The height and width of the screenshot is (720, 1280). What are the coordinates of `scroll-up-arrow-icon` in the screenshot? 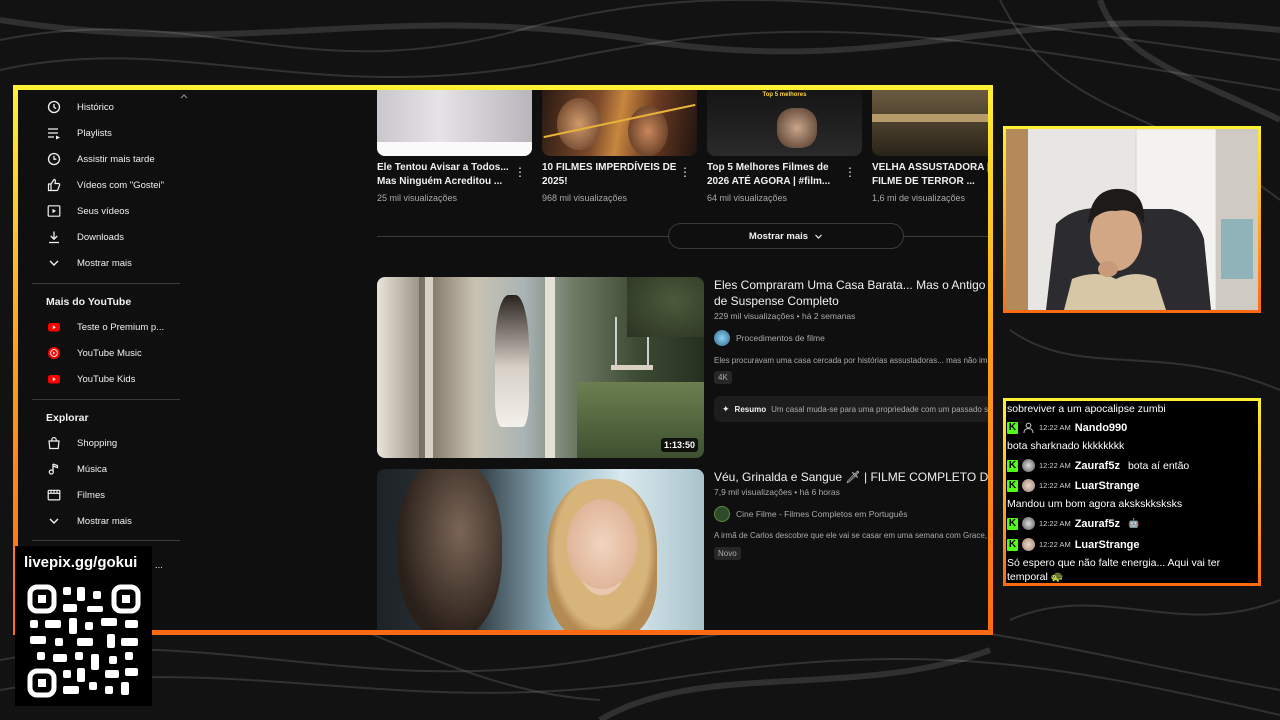 It's located at (184, 96).